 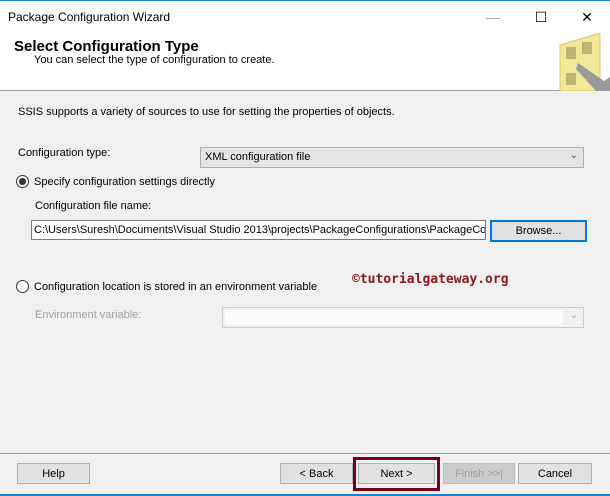 I want to click on env-var-select: ⌄, so click(x=403, y=317).